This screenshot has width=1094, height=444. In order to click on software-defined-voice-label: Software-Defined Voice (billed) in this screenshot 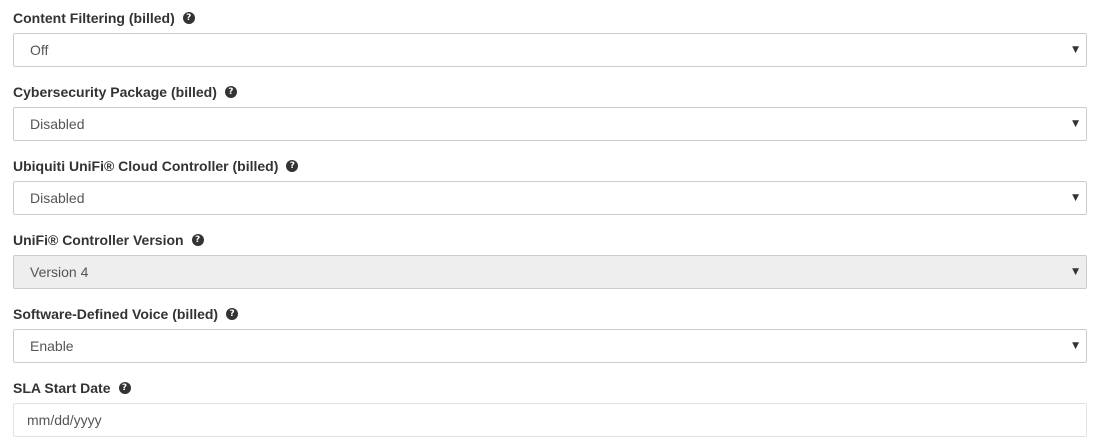, I will do `click(116, 314)`.